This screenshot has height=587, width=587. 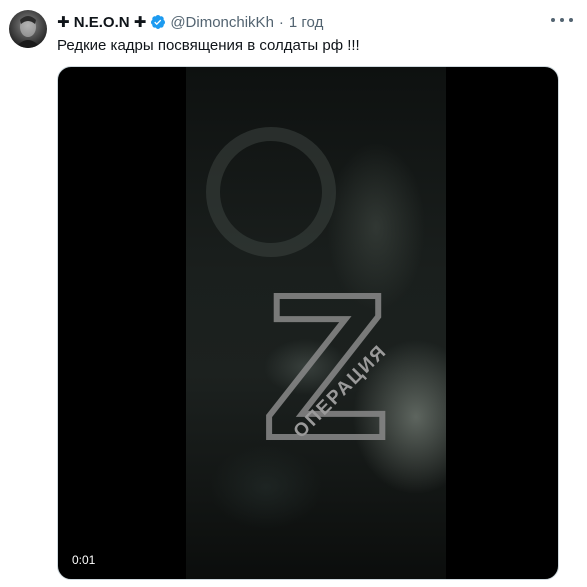 I want to click on video-duration: 0:01, so click(x=84, y=560).